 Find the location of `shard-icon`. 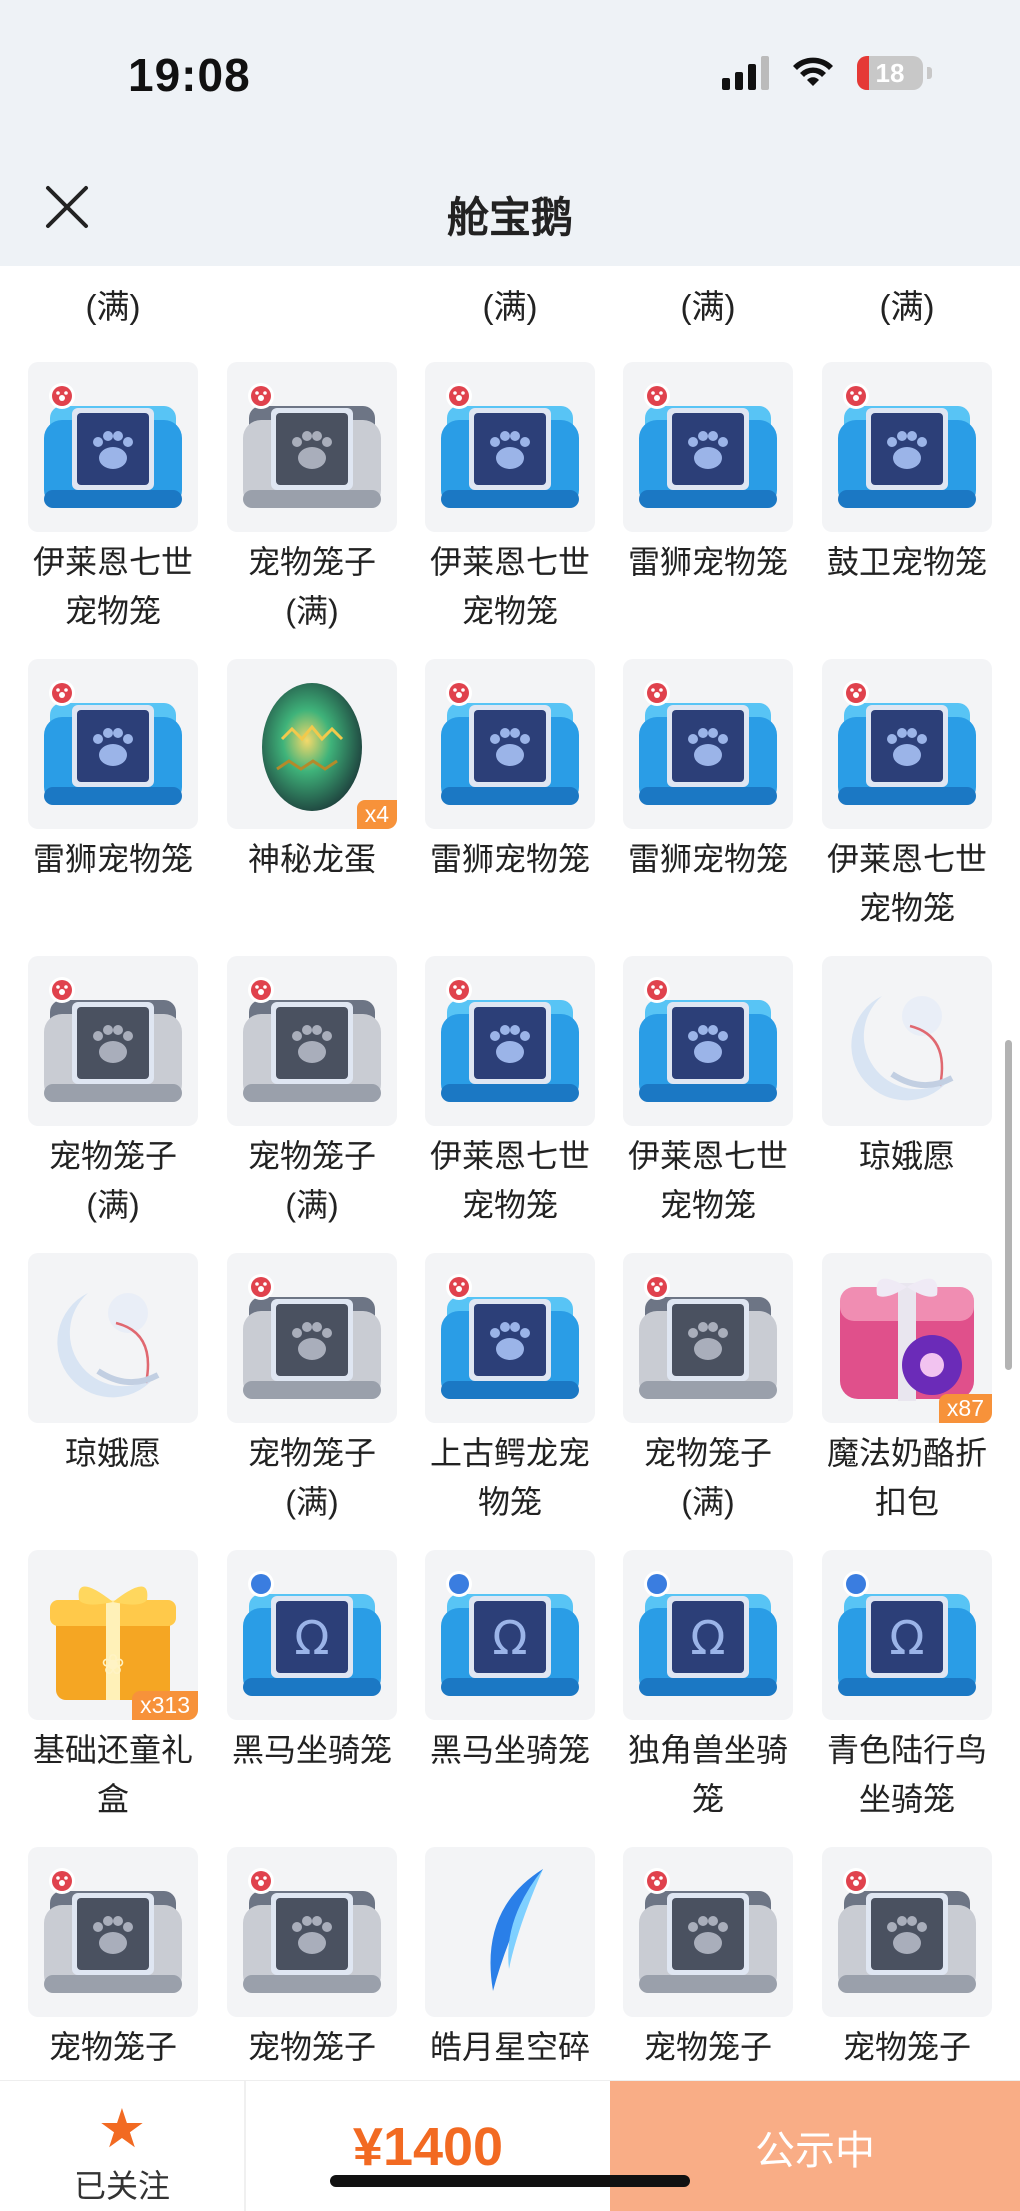

shard-icon is located at coordinates (510, 1932).